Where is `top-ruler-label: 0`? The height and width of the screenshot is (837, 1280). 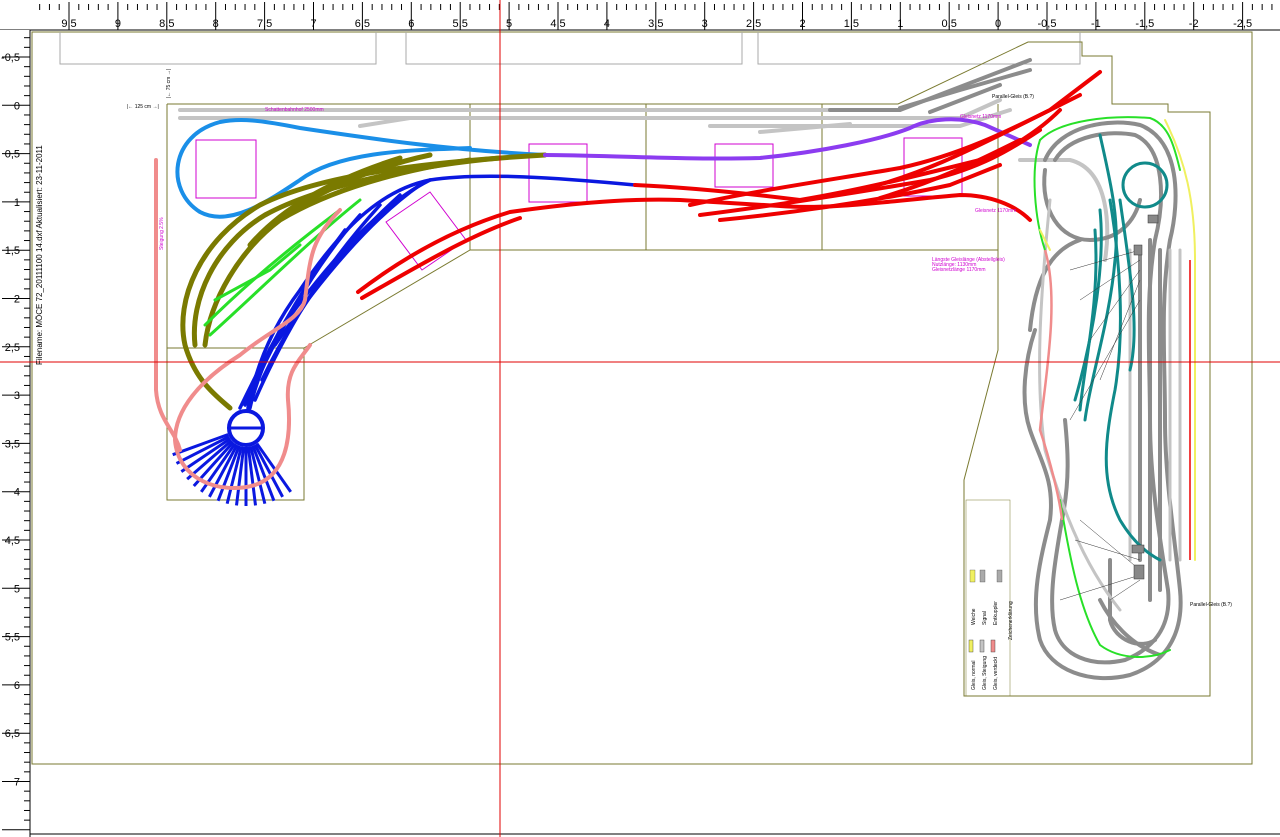 top-ruler-label: 0 is located at coordinates (998, 24).